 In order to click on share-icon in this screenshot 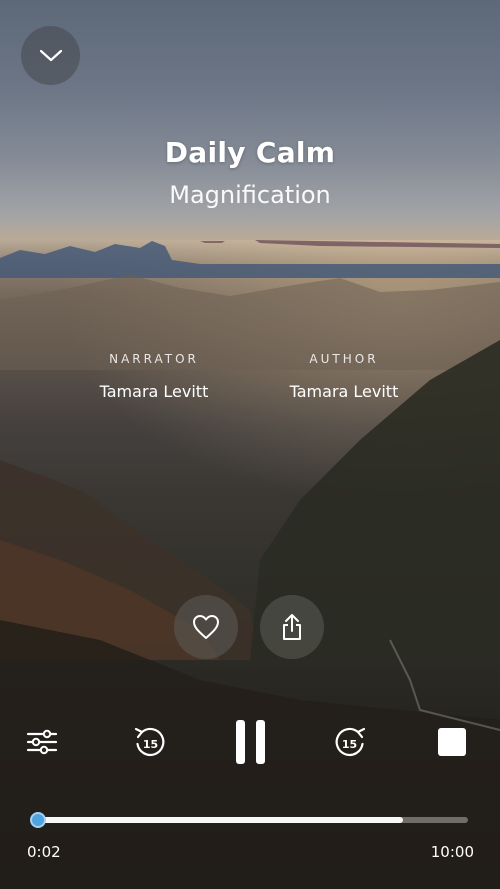, I will do `click(292, 627)`.